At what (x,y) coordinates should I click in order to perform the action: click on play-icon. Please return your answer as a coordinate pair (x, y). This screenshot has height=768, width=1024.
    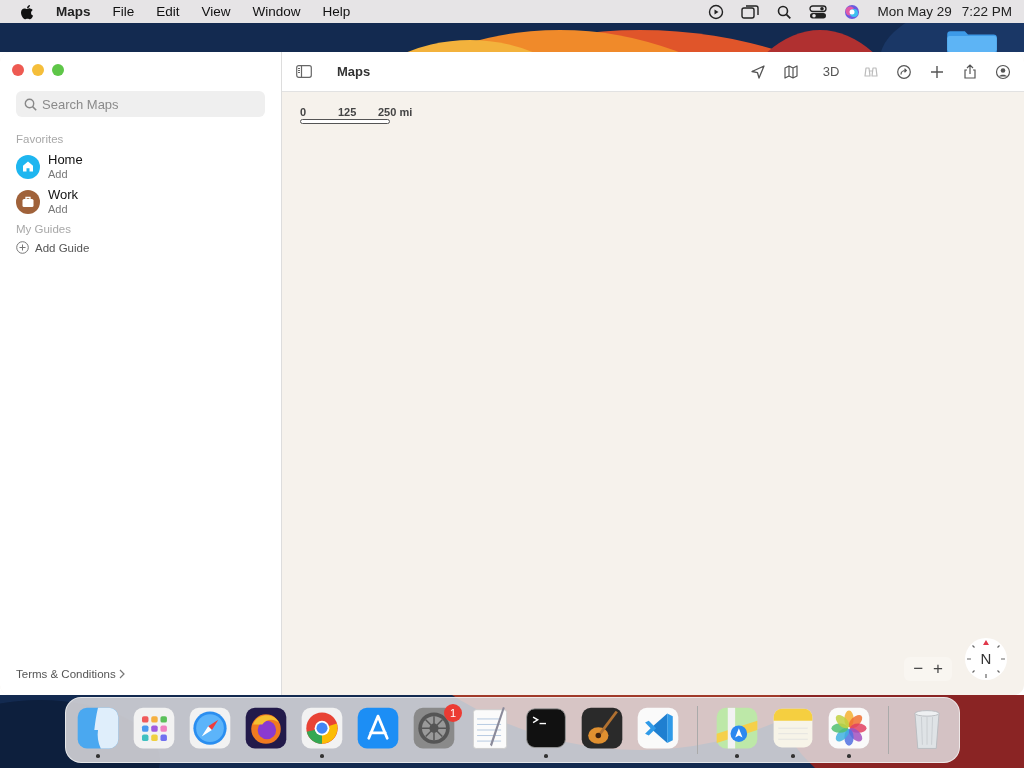
    Looking at the image, I should click on (716, 11).